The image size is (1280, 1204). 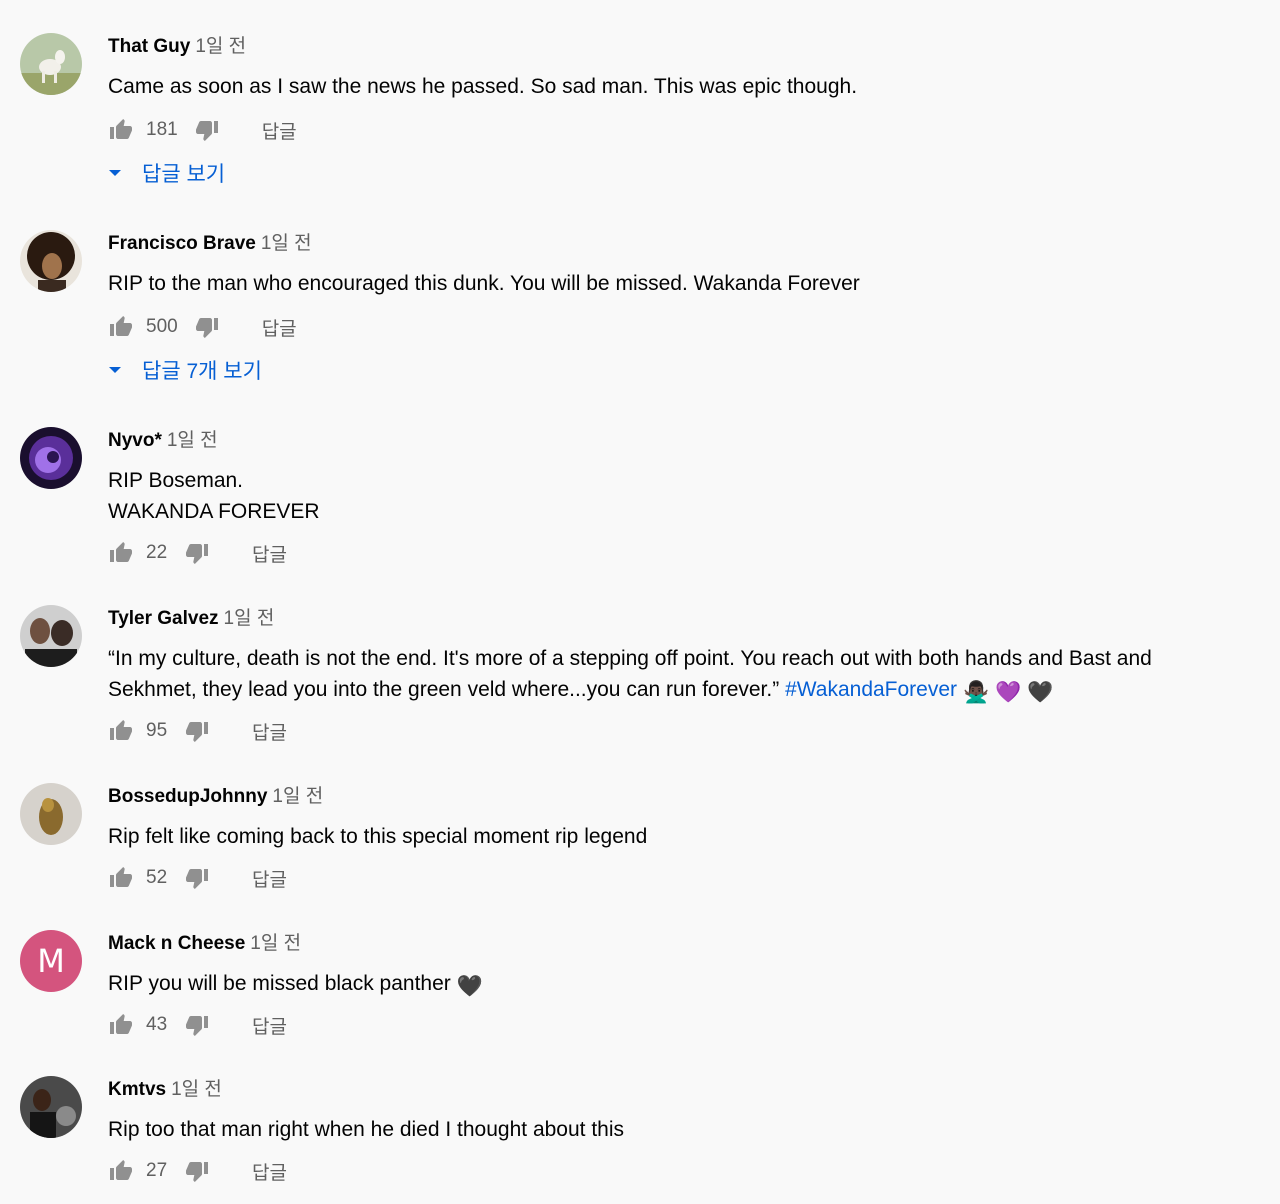 I want to click on silhouette-avatar-icon, so click(x=51, y=261).